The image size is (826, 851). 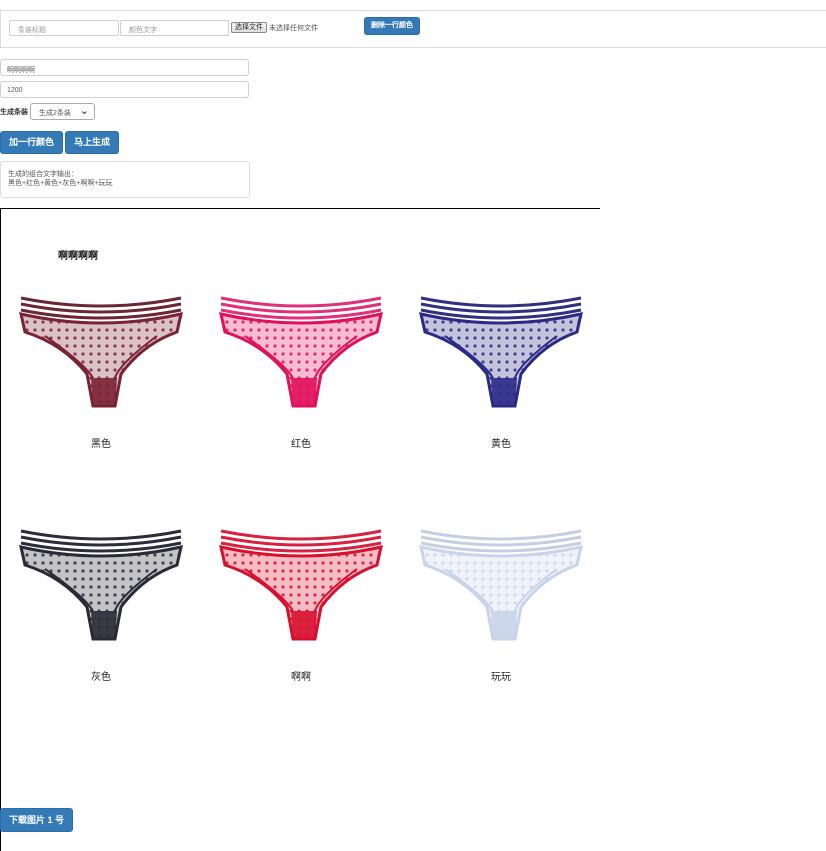 I want to click on count-select-value: 生成2条装, so click(x=55, y=113).